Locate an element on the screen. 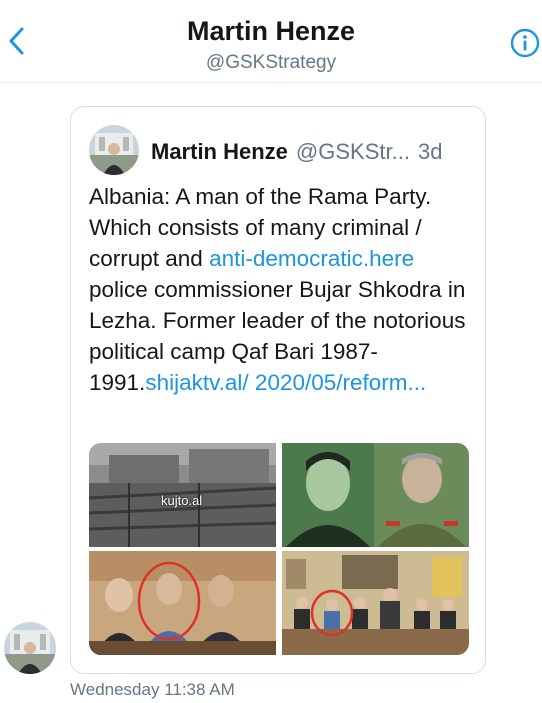 Image resolution: width=542 pixels, height=703 pixels. tweet-link-anti-democratic: anti-democratic.here is located at coordinates (311, 258).